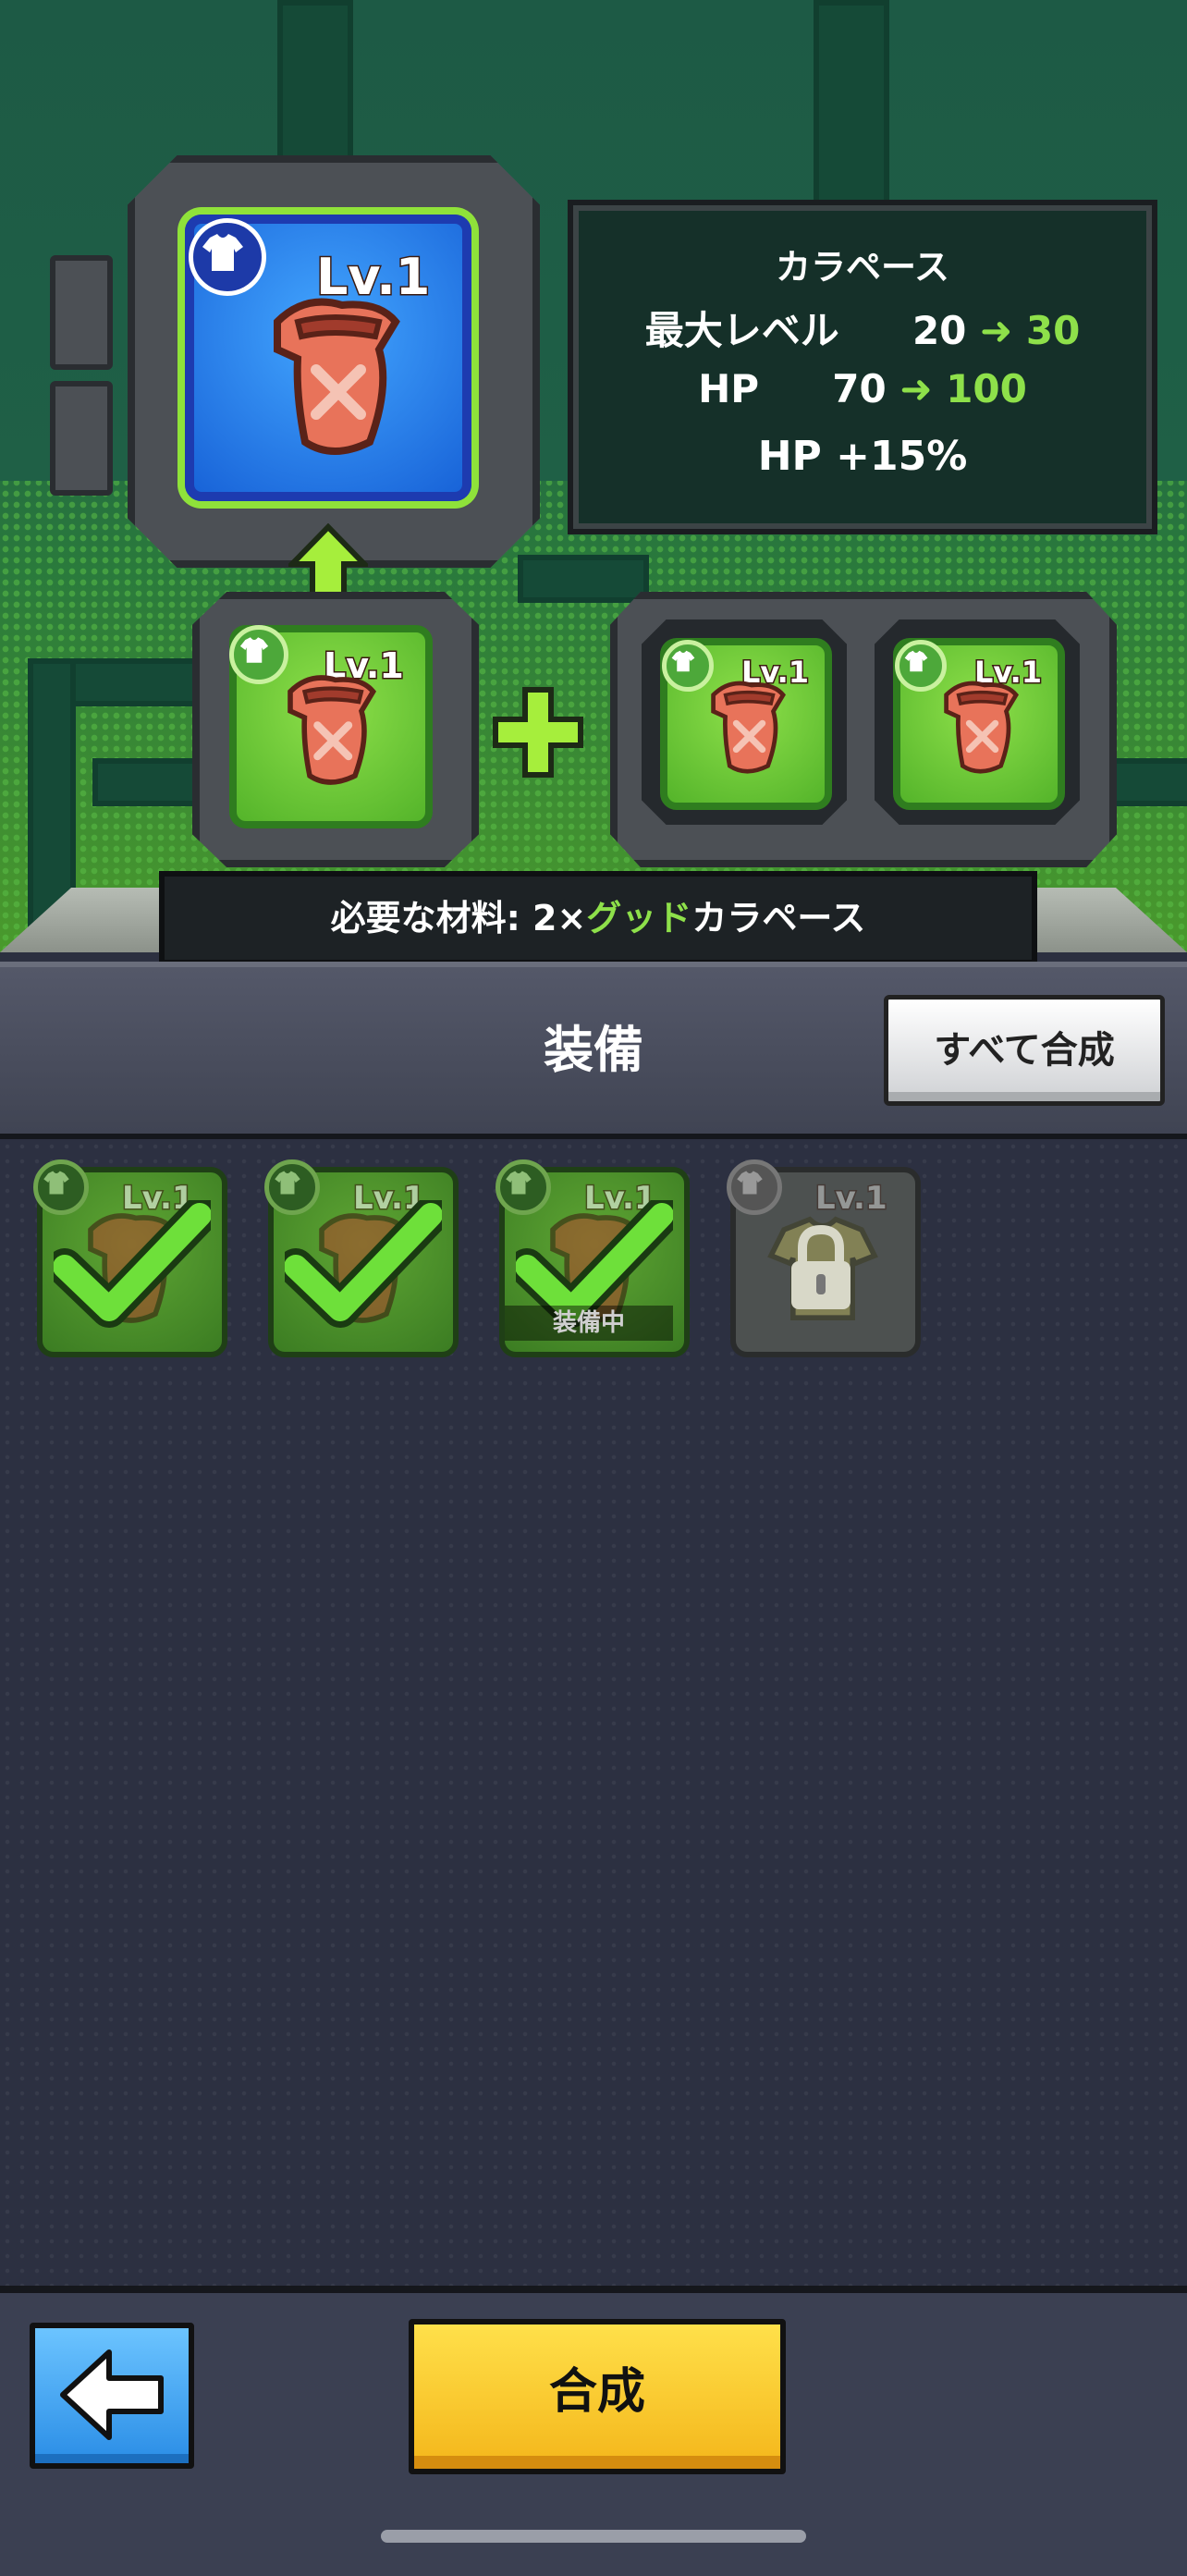  I want to click on equipped-badge: 装備中, so click(589, 1323).